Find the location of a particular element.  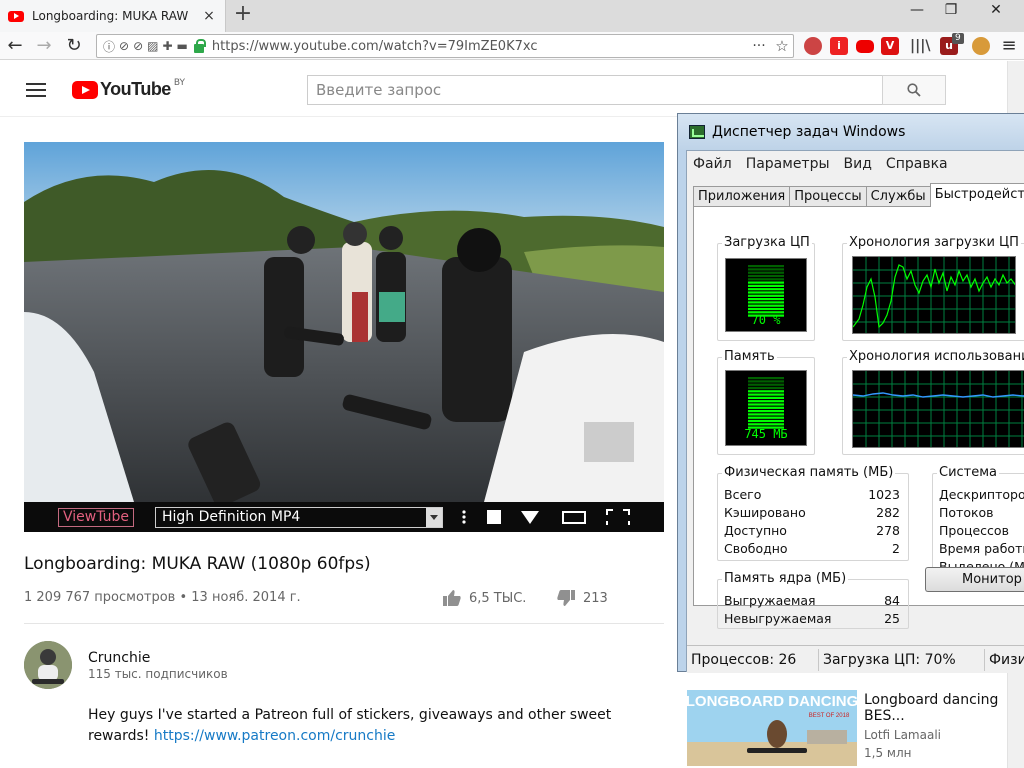

search-button is located at coordinates (914, 90).